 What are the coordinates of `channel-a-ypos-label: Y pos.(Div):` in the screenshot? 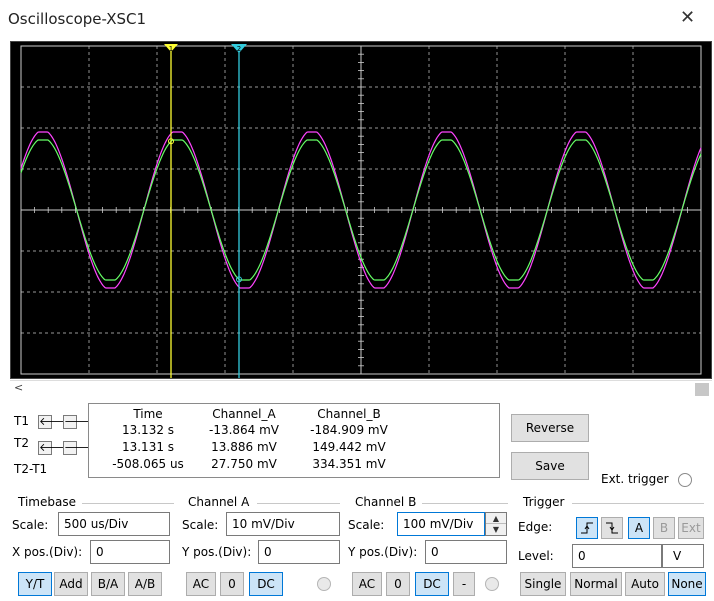 It's located at (217, 552).